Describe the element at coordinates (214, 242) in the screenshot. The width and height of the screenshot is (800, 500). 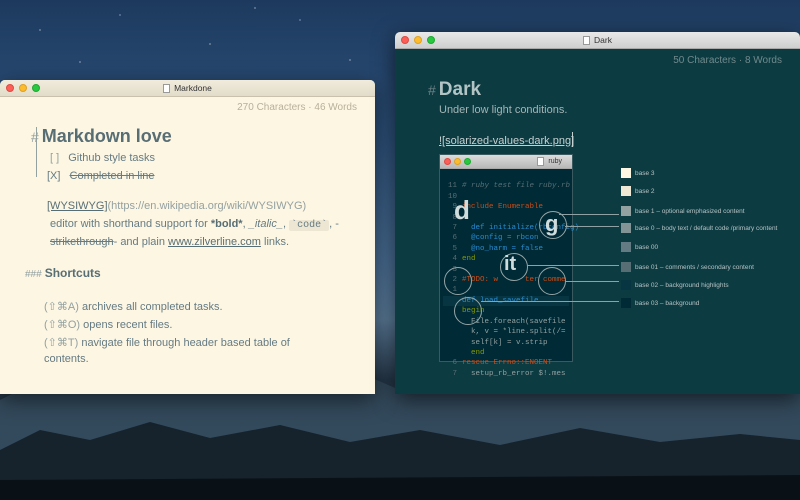
I see `plain-link: www.zilverline.com` at that location.